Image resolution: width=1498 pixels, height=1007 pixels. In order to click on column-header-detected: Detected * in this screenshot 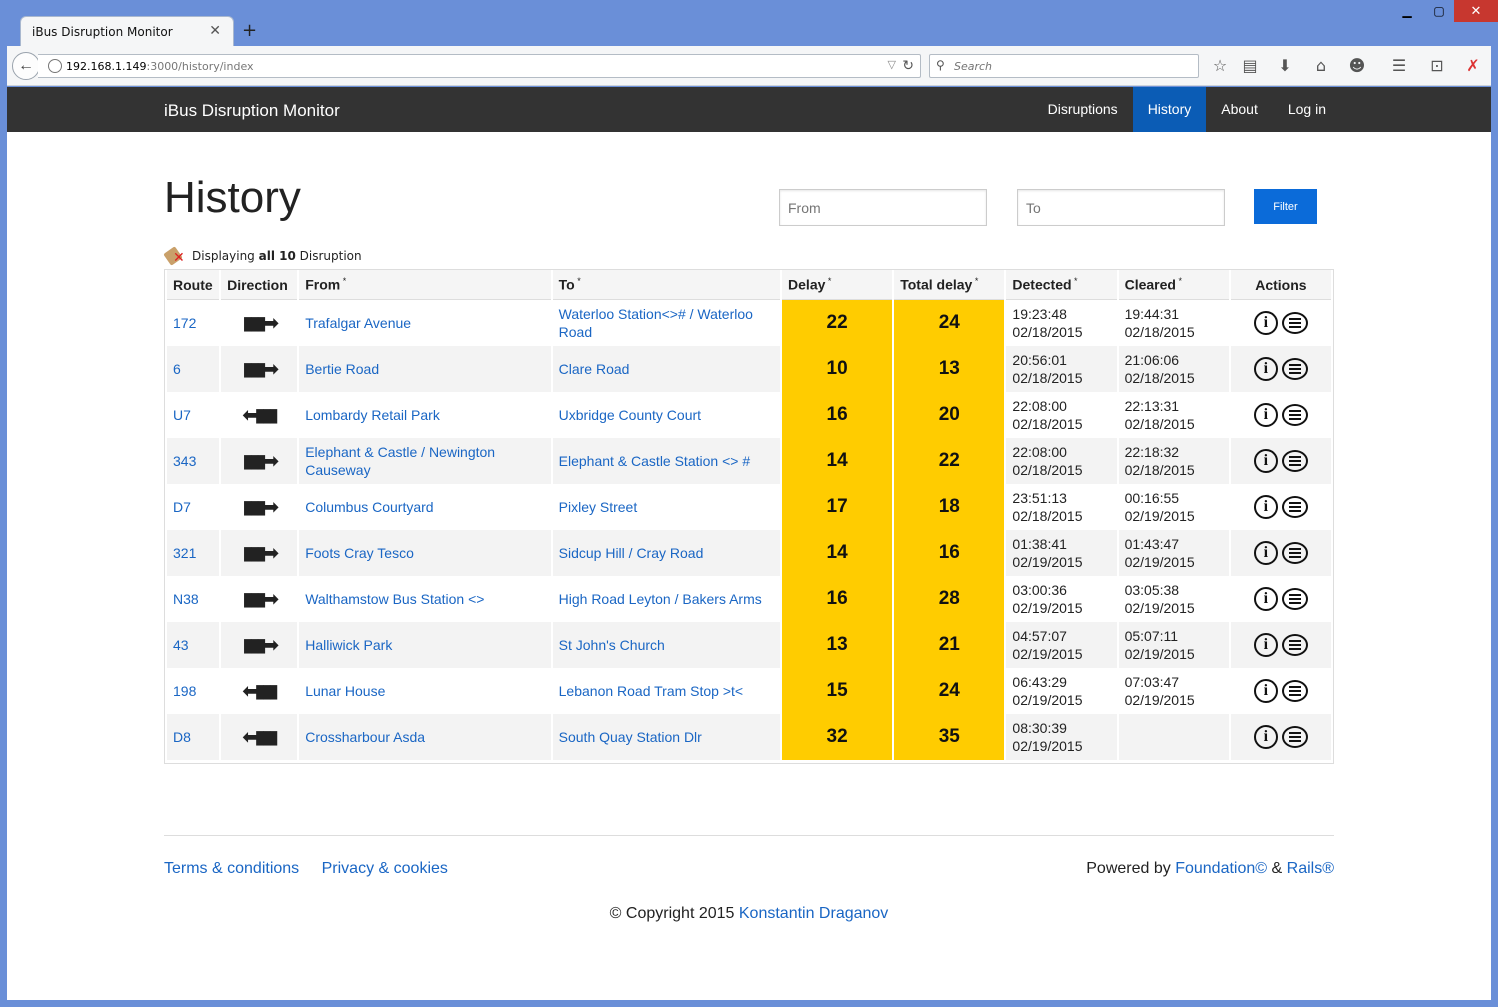, I will do `click(1061, 285)`.